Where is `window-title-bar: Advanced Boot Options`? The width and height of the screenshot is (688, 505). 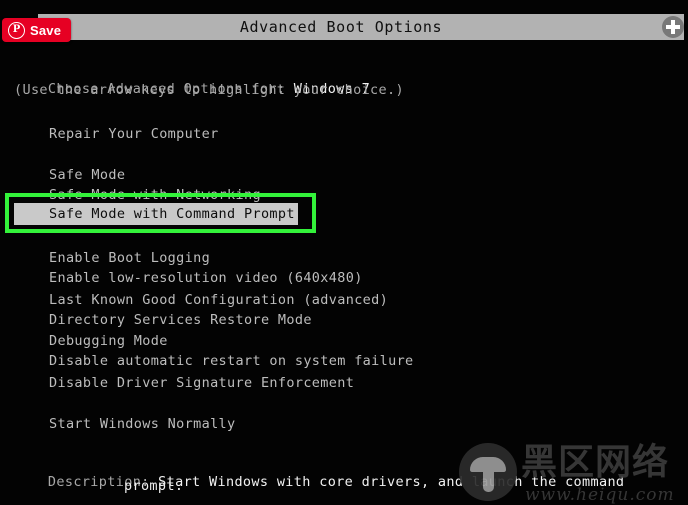 window-title-bar: Advanced Boot Options is located at coordinates (361, 27).